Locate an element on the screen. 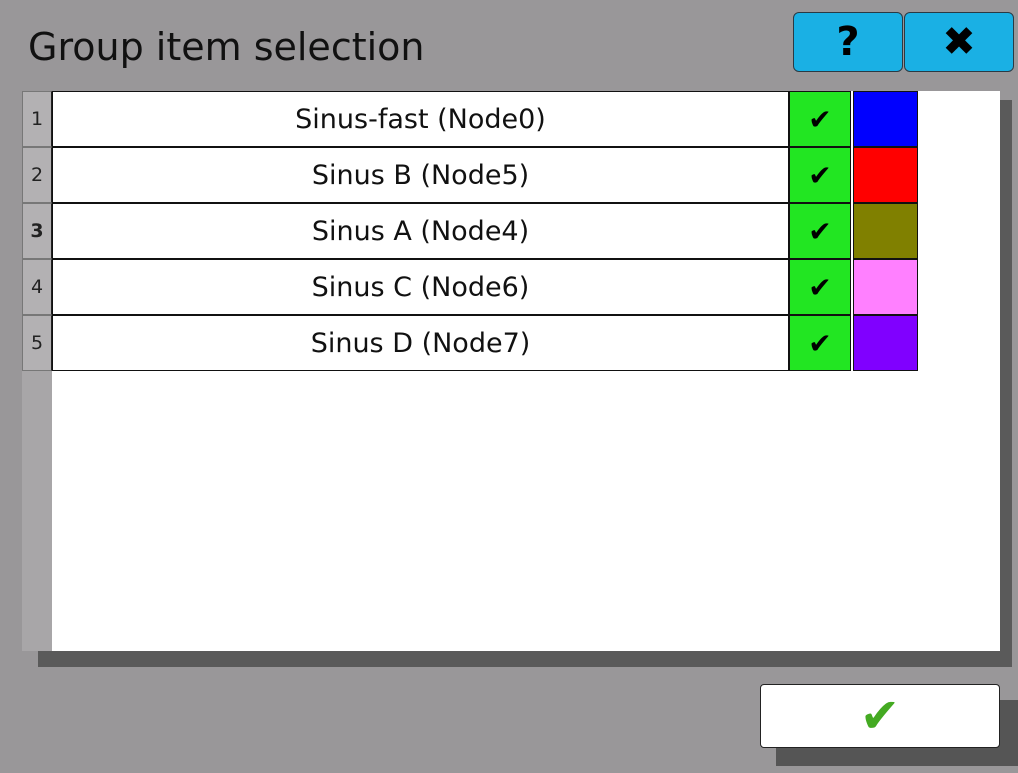 The image size is (1018, 773). list-item: Sinus B (Node5) ✔ is located at coordinates (485, 175).